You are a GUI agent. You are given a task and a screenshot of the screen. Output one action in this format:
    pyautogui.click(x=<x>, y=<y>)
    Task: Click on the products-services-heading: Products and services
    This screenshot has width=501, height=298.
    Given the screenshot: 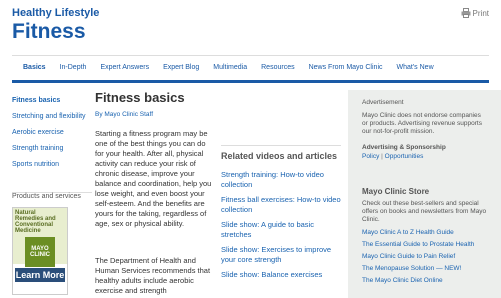 What is the action you would take?
    pyautogui.click(x=52, y=196)
    